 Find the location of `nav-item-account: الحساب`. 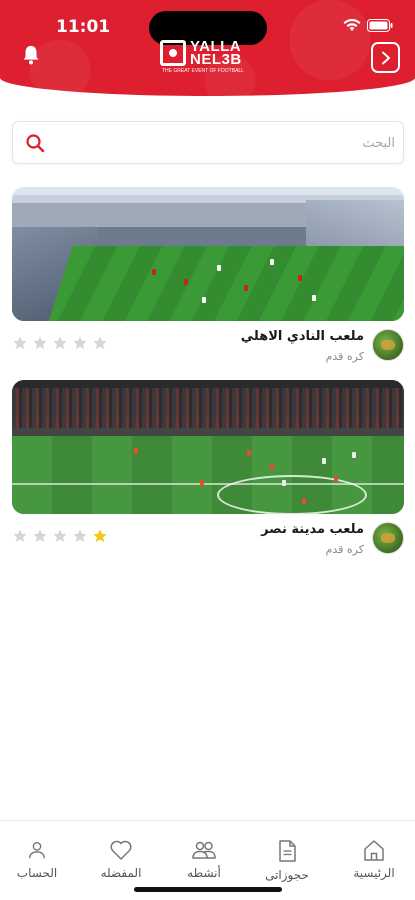

nav-item-account: الحساب is located at coordinates (37, 859).